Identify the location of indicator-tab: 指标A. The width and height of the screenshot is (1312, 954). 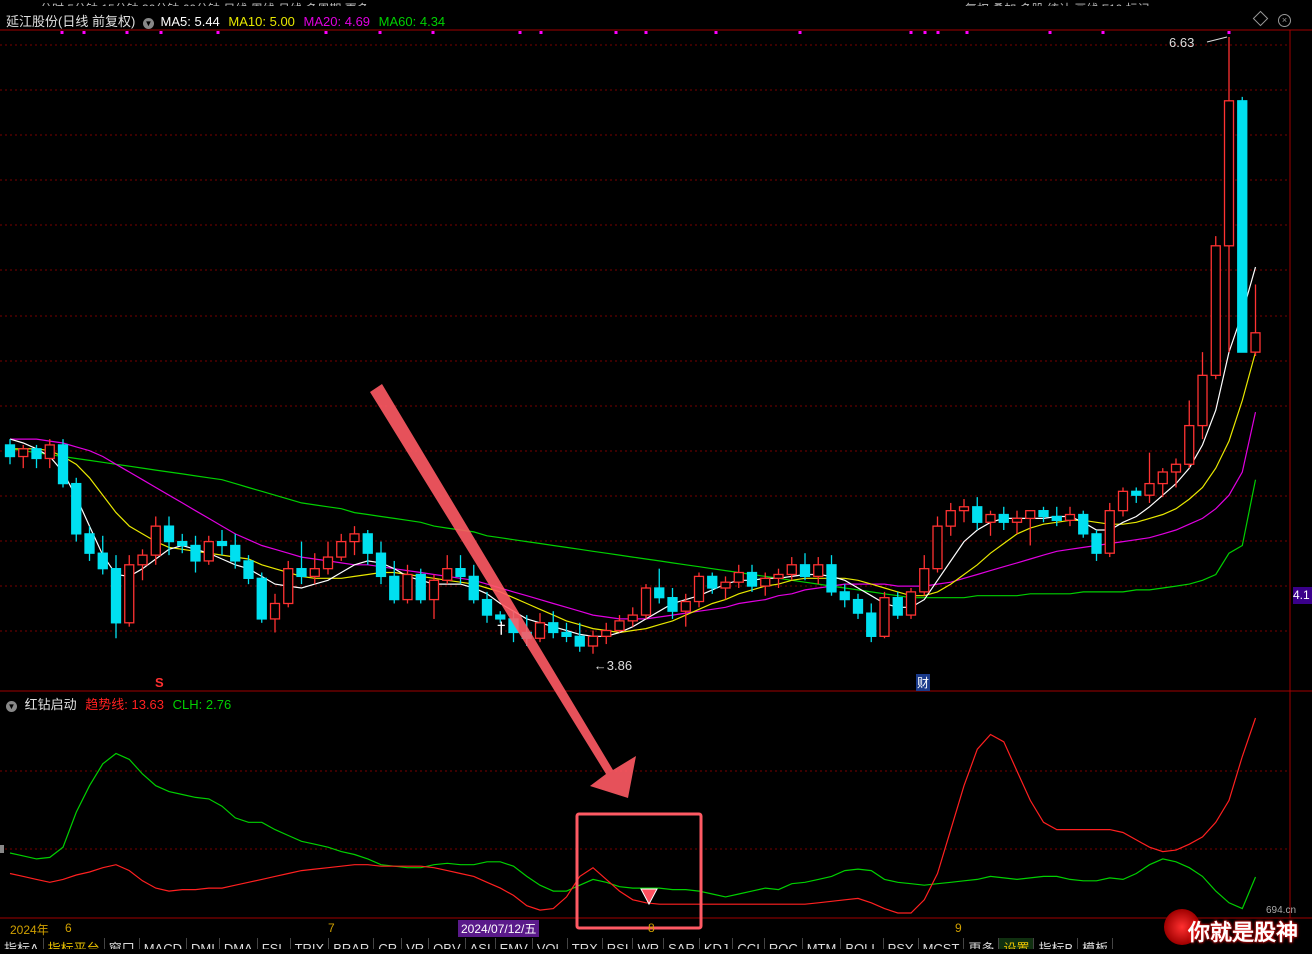
(22, 943).